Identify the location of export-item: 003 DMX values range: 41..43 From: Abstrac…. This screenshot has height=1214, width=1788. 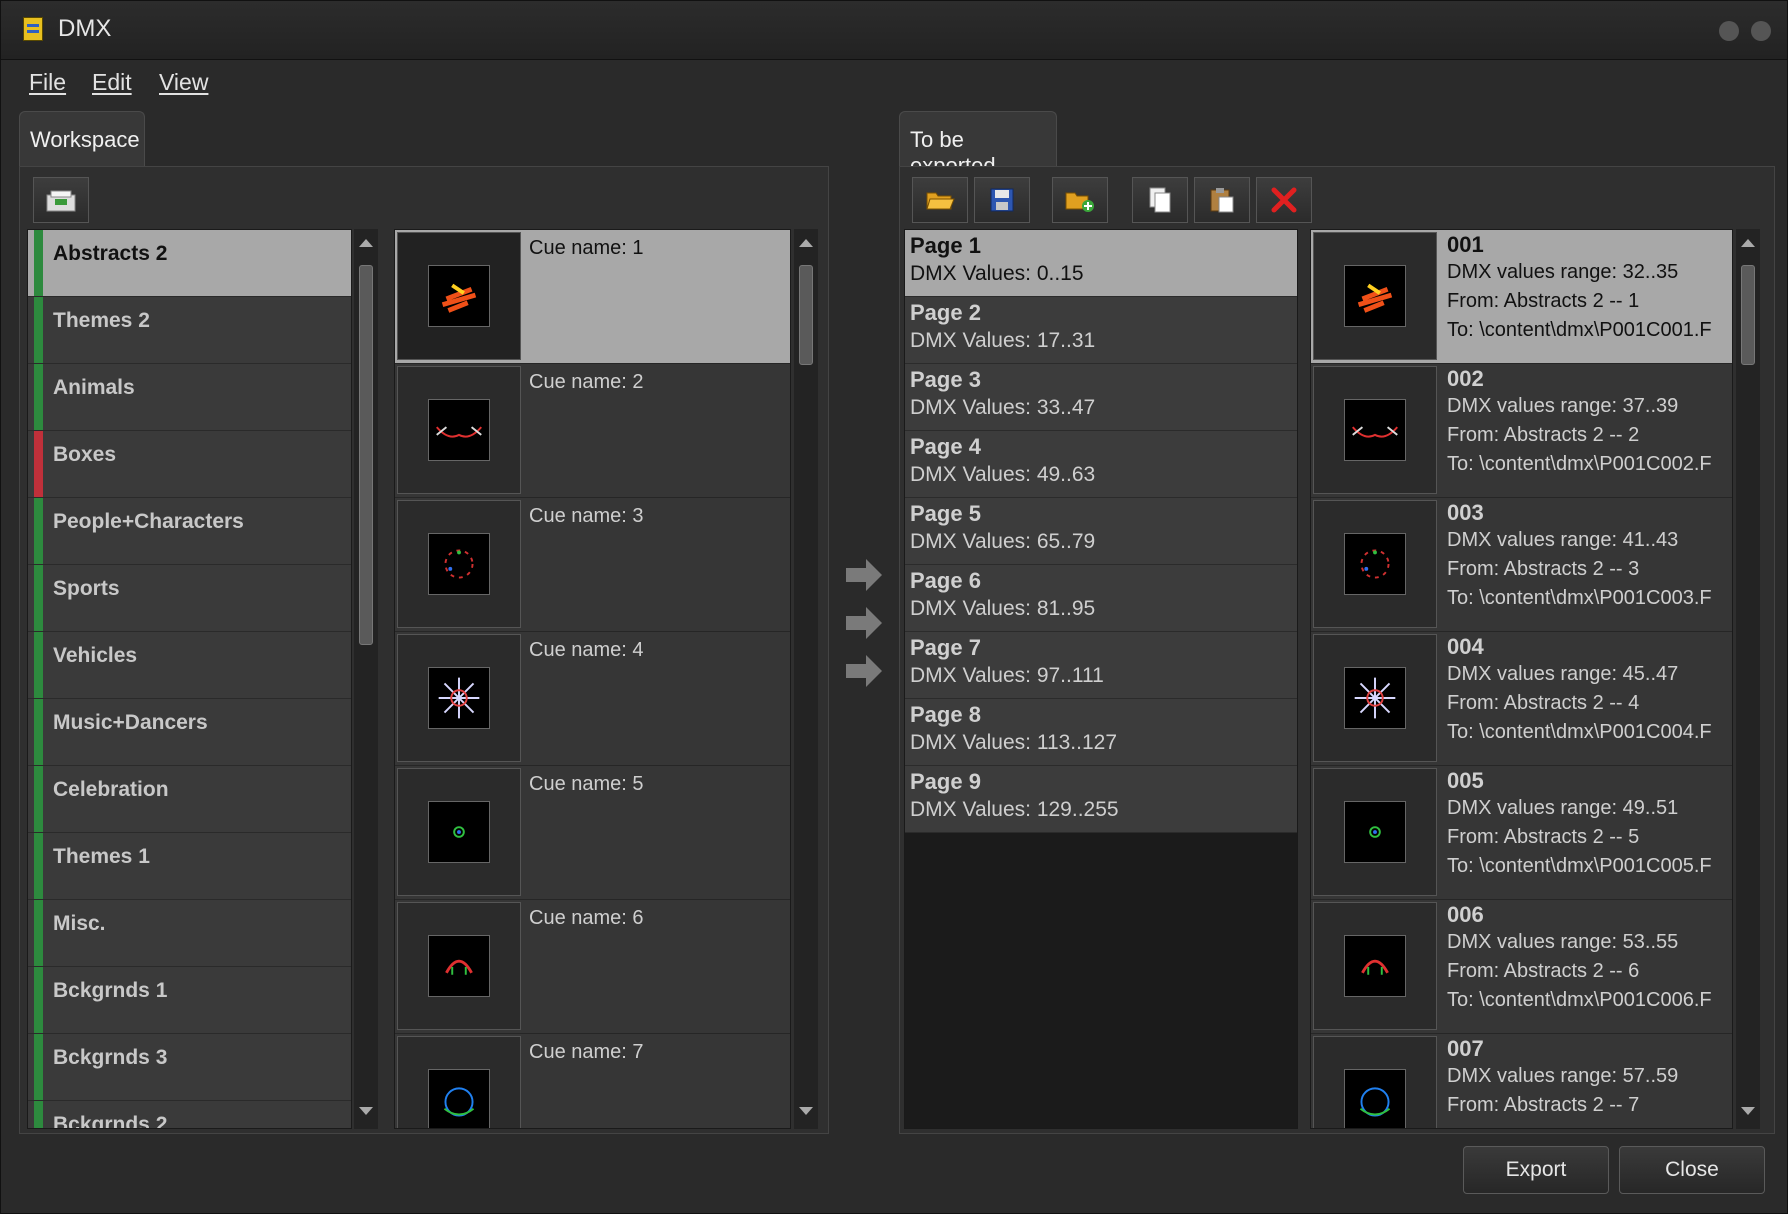
(1521, 565).